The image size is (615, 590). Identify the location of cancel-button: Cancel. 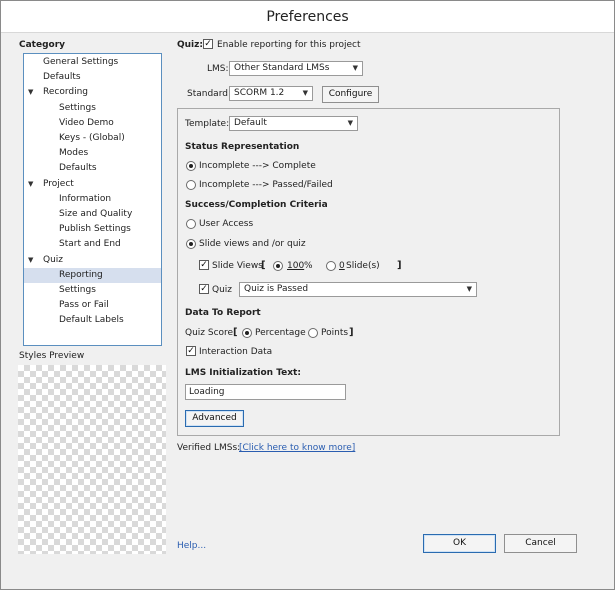
(540, 543).